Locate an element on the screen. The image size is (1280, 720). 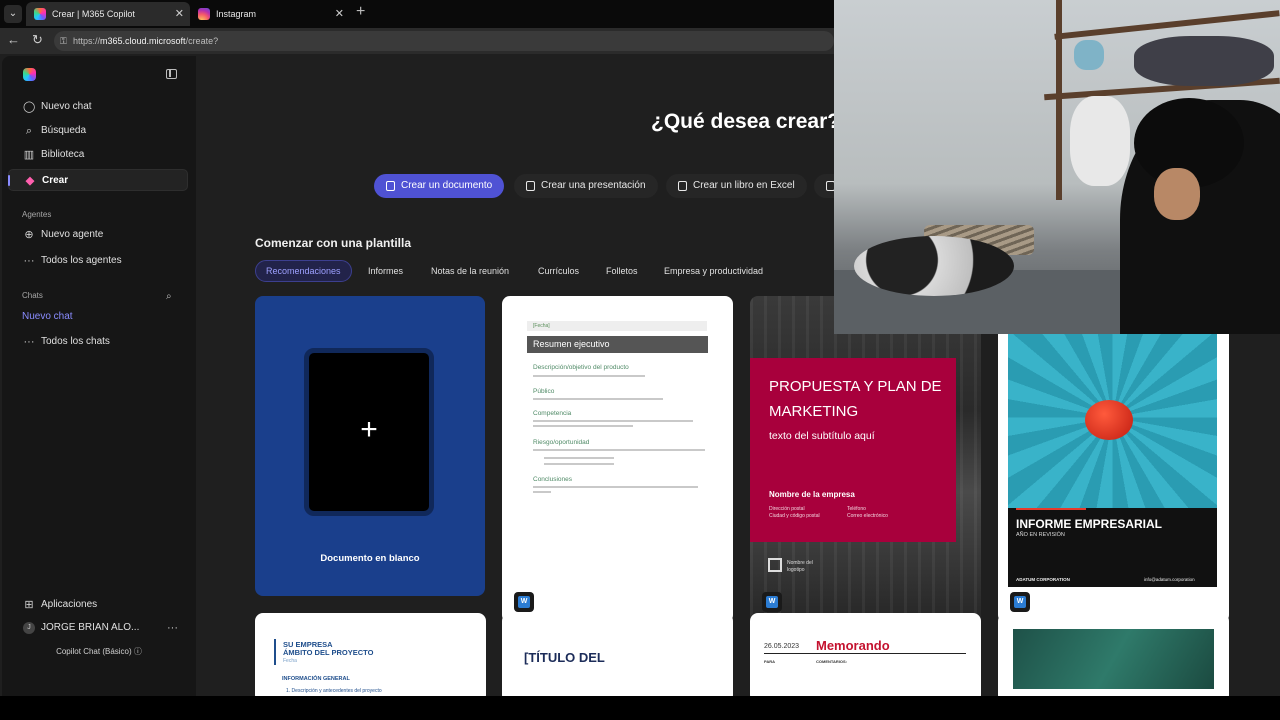
chat-bubble-icon: ◯ is located at coordinates (29, 107).